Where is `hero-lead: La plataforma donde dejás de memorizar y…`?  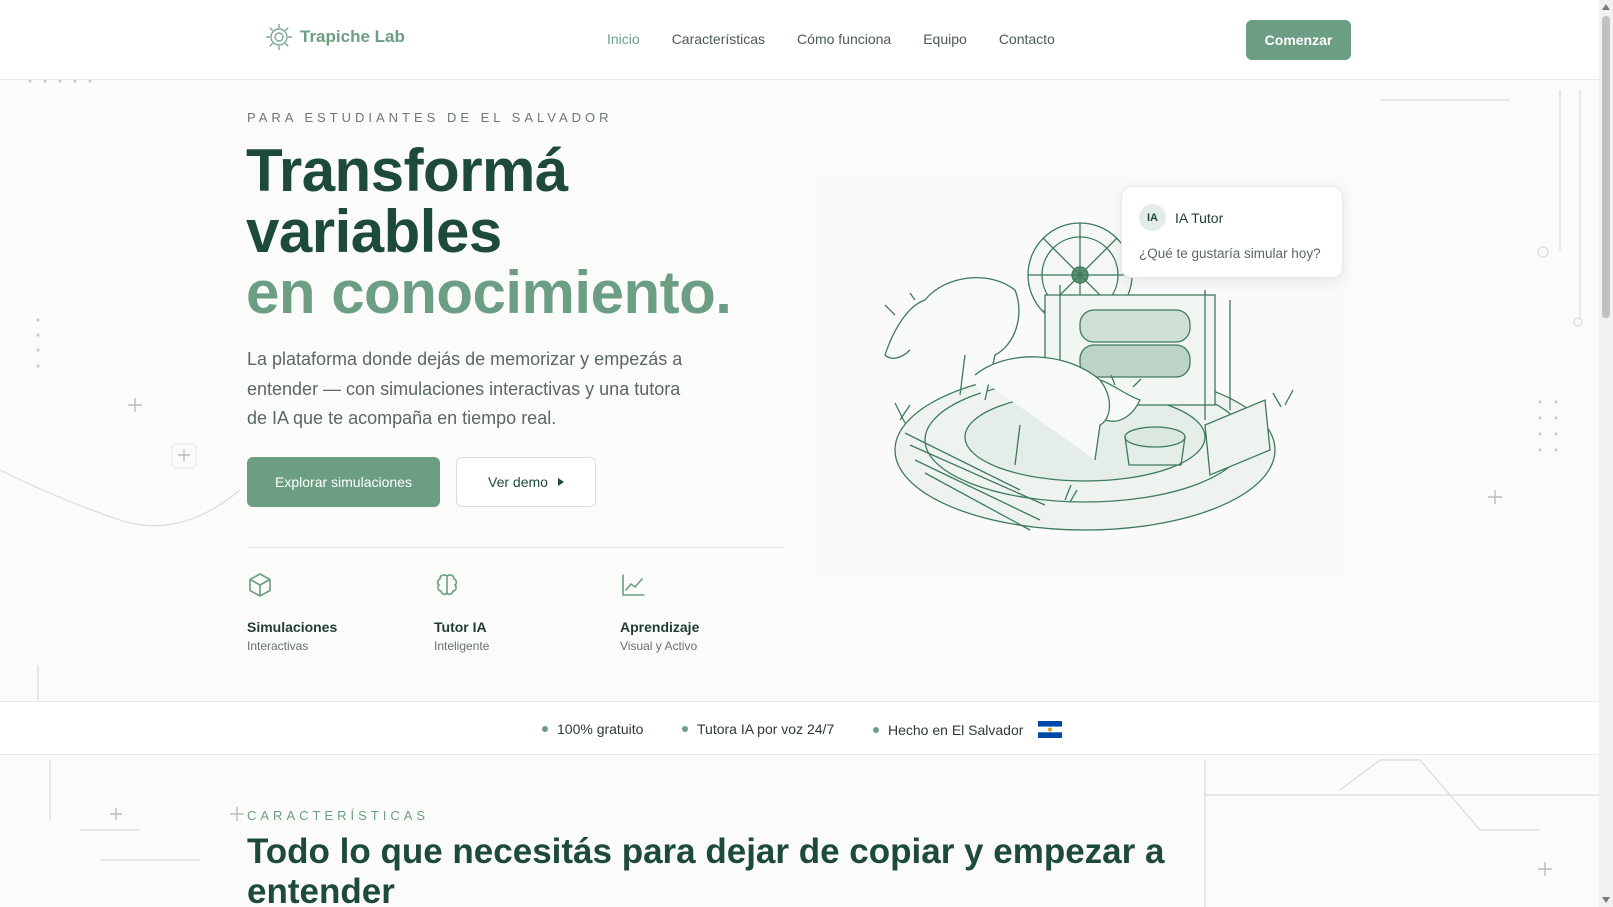
hero-lead: La plataforma donde dejás de memorizar y… is located at coordinates (465, 388).